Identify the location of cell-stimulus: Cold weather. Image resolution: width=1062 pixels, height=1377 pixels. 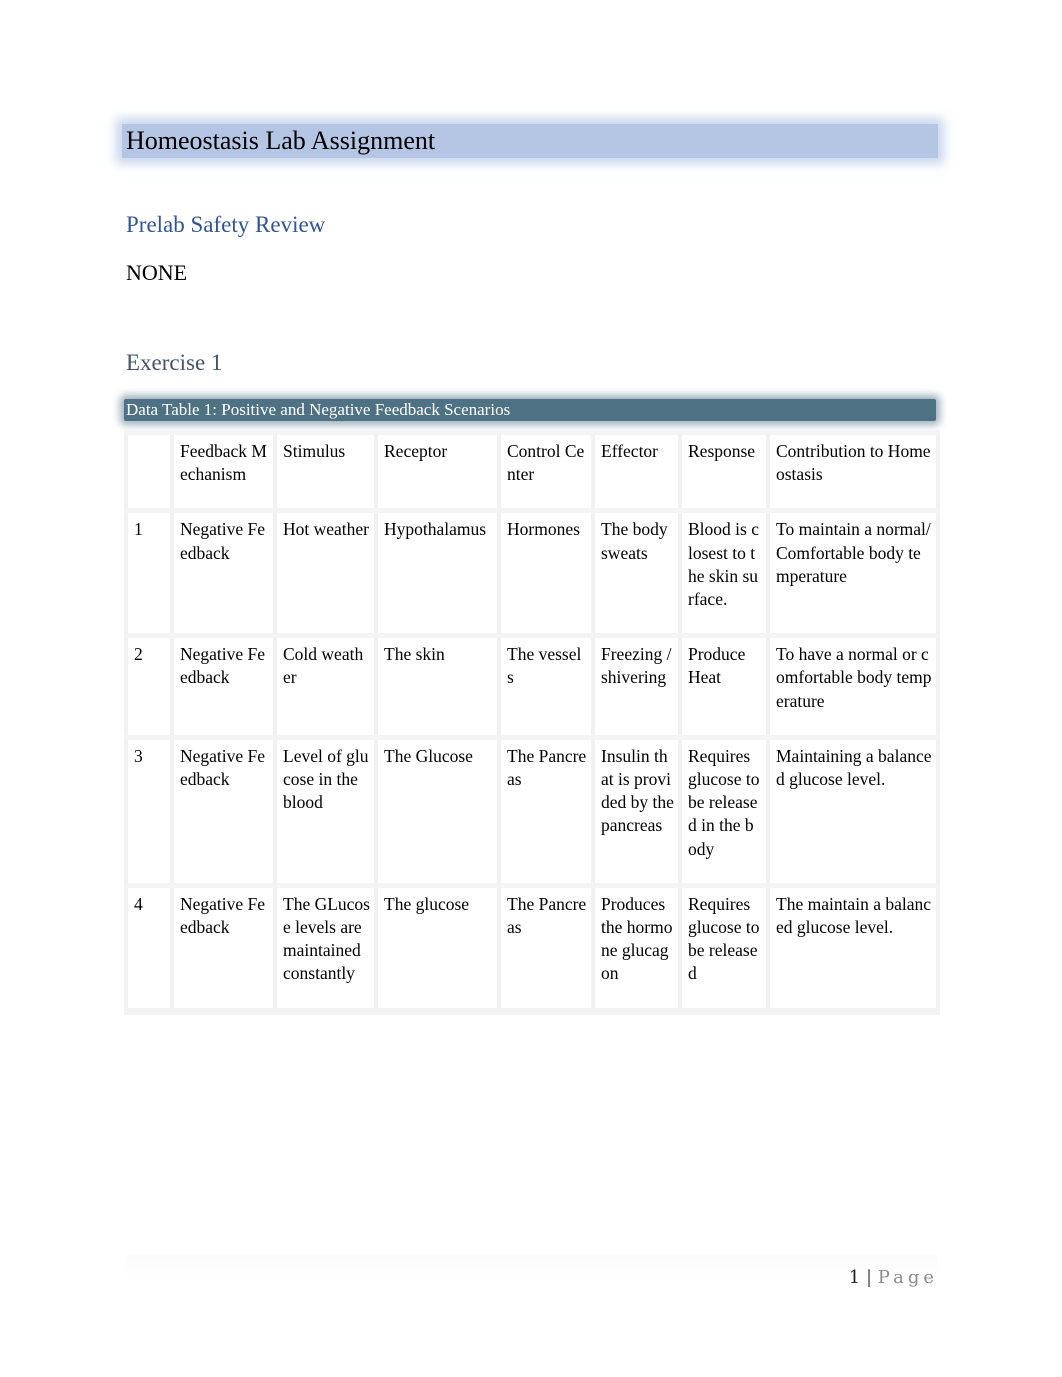
(325, 685).